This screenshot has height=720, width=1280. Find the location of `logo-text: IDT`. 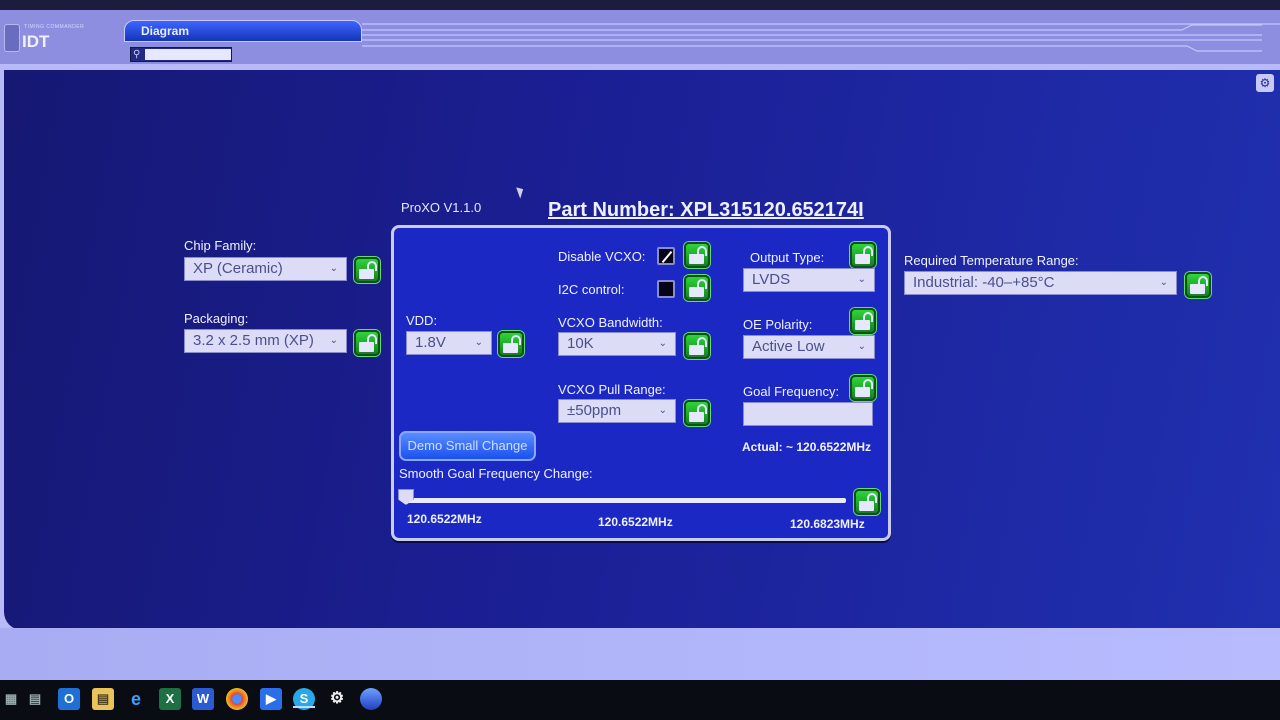

logo-text: IDT is located at coordinates (36, 41).